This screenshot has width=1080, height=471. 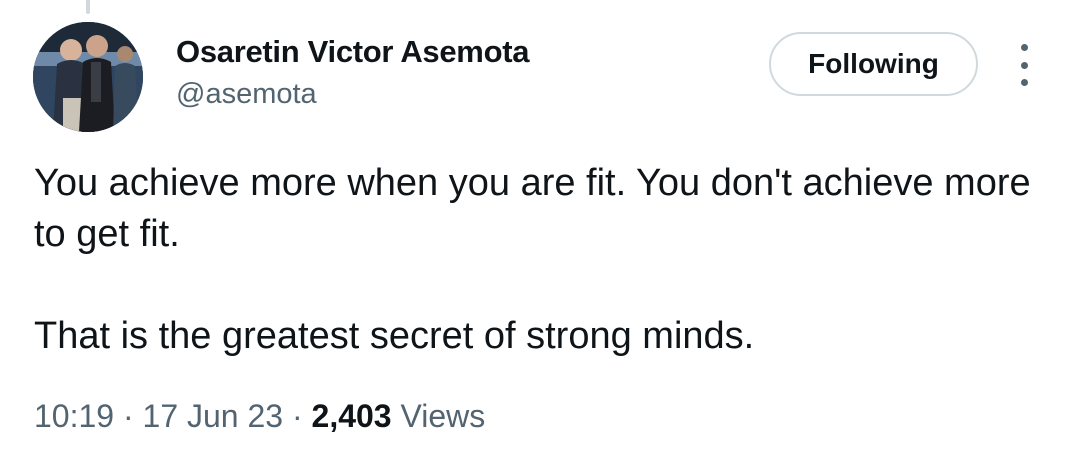 I want to click on tweet-date: 17 Jun 23, so click(x=213, y=416).